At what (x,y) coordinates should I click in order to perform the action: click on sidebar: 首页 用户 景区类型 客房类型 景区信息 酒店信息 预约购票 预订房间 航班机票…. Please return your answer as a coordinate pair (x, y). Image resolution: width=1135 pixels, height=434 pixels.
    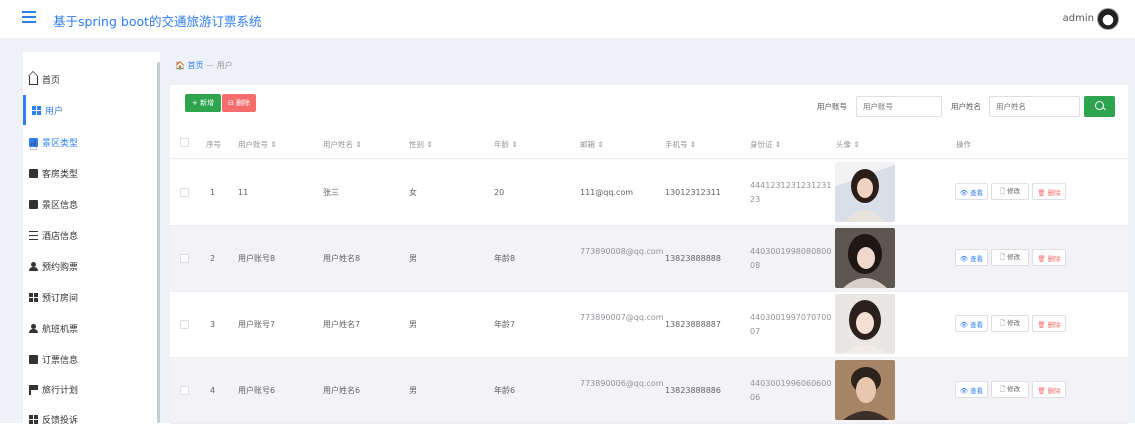
    Looking at the image, I should click on (91, 239).